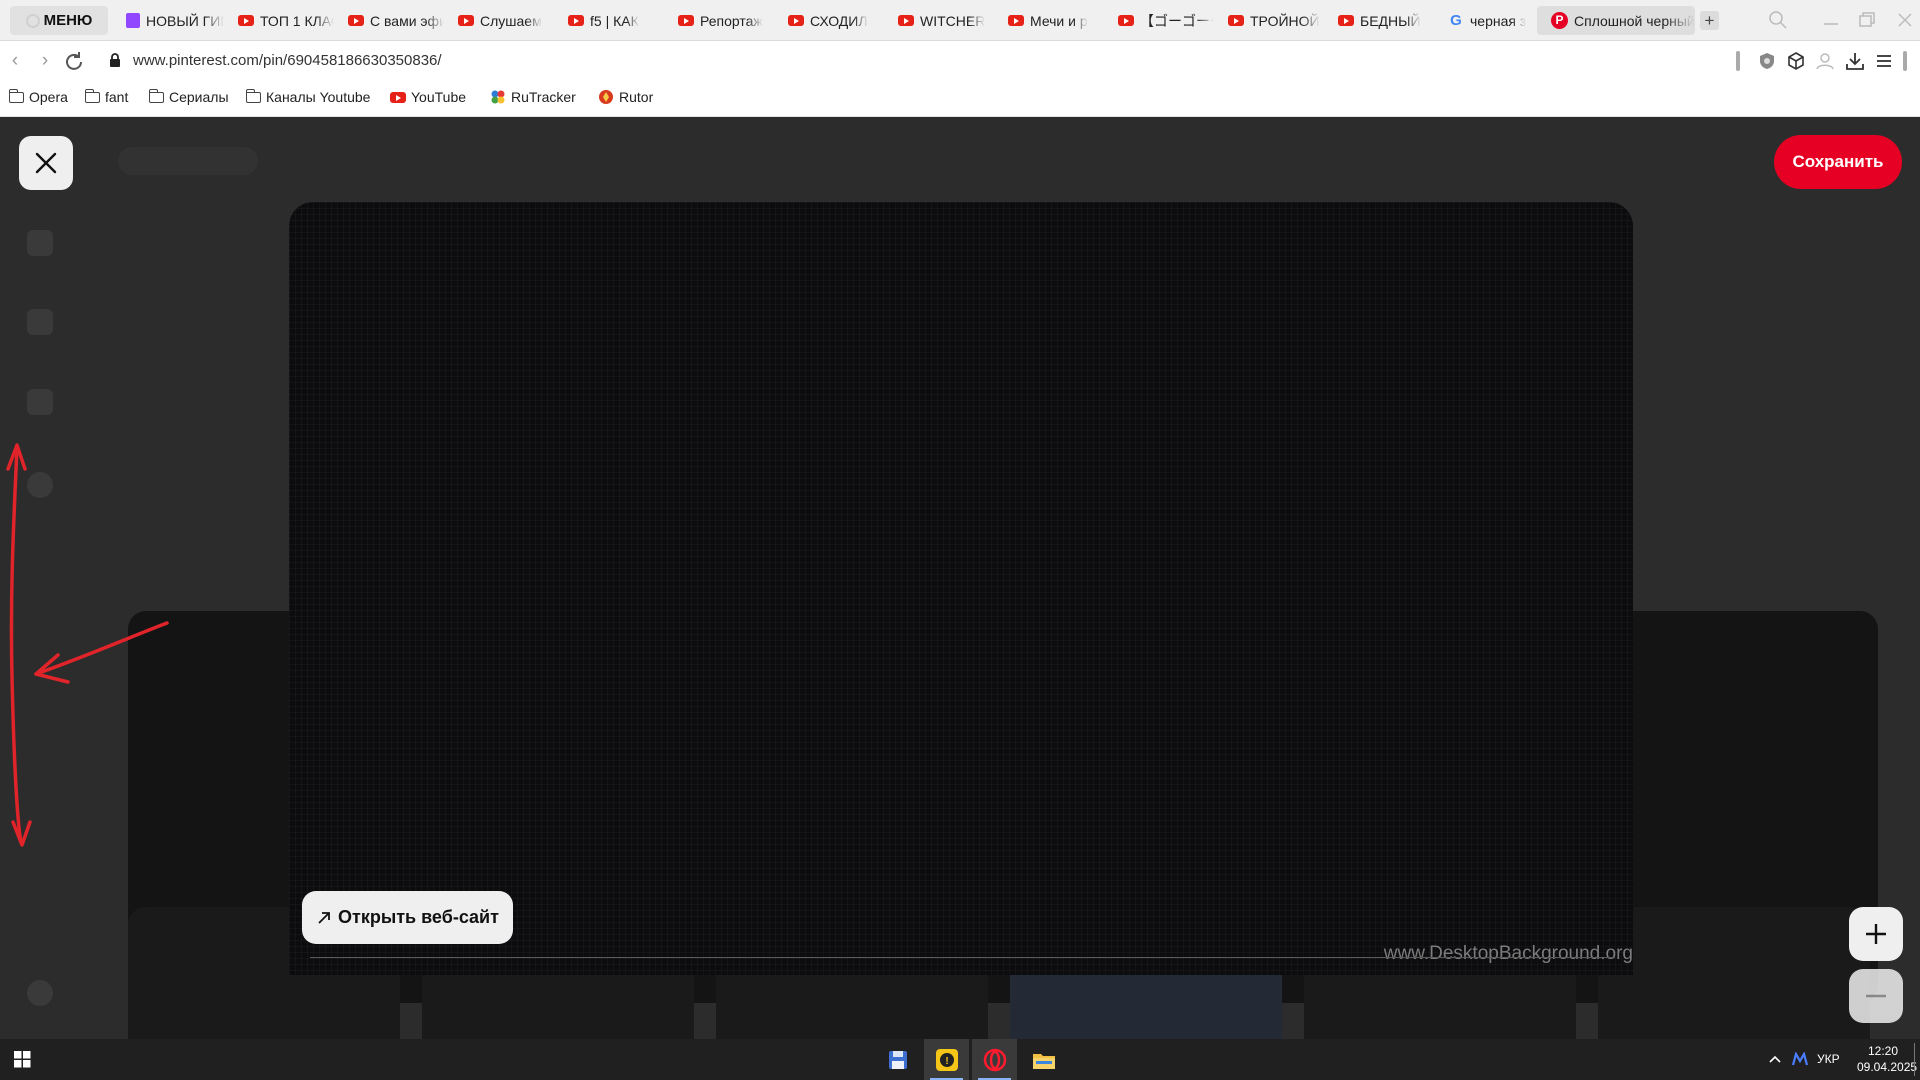 The height and width of the screenshot is (1080, 1920). What do you see at coordinates (115, 60) in the screenshot?
I see `lock-icon` at bounding box center [115, 60].